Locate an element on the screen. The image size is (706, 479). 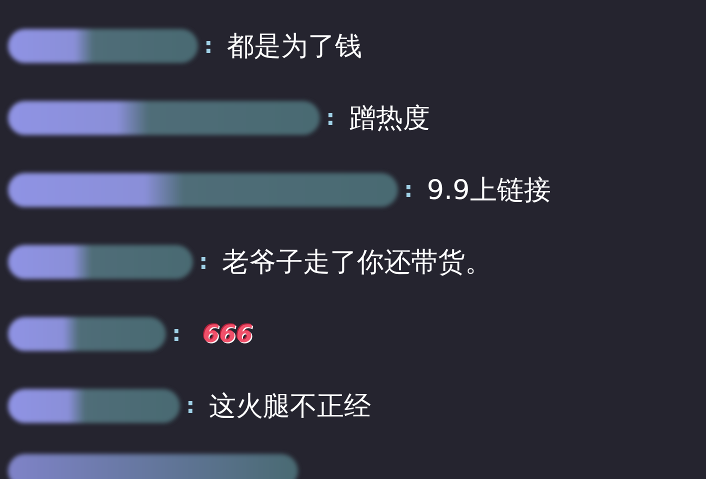
chat-message: 老爷子走了你还带货。 is located at coordinates (357, 263).